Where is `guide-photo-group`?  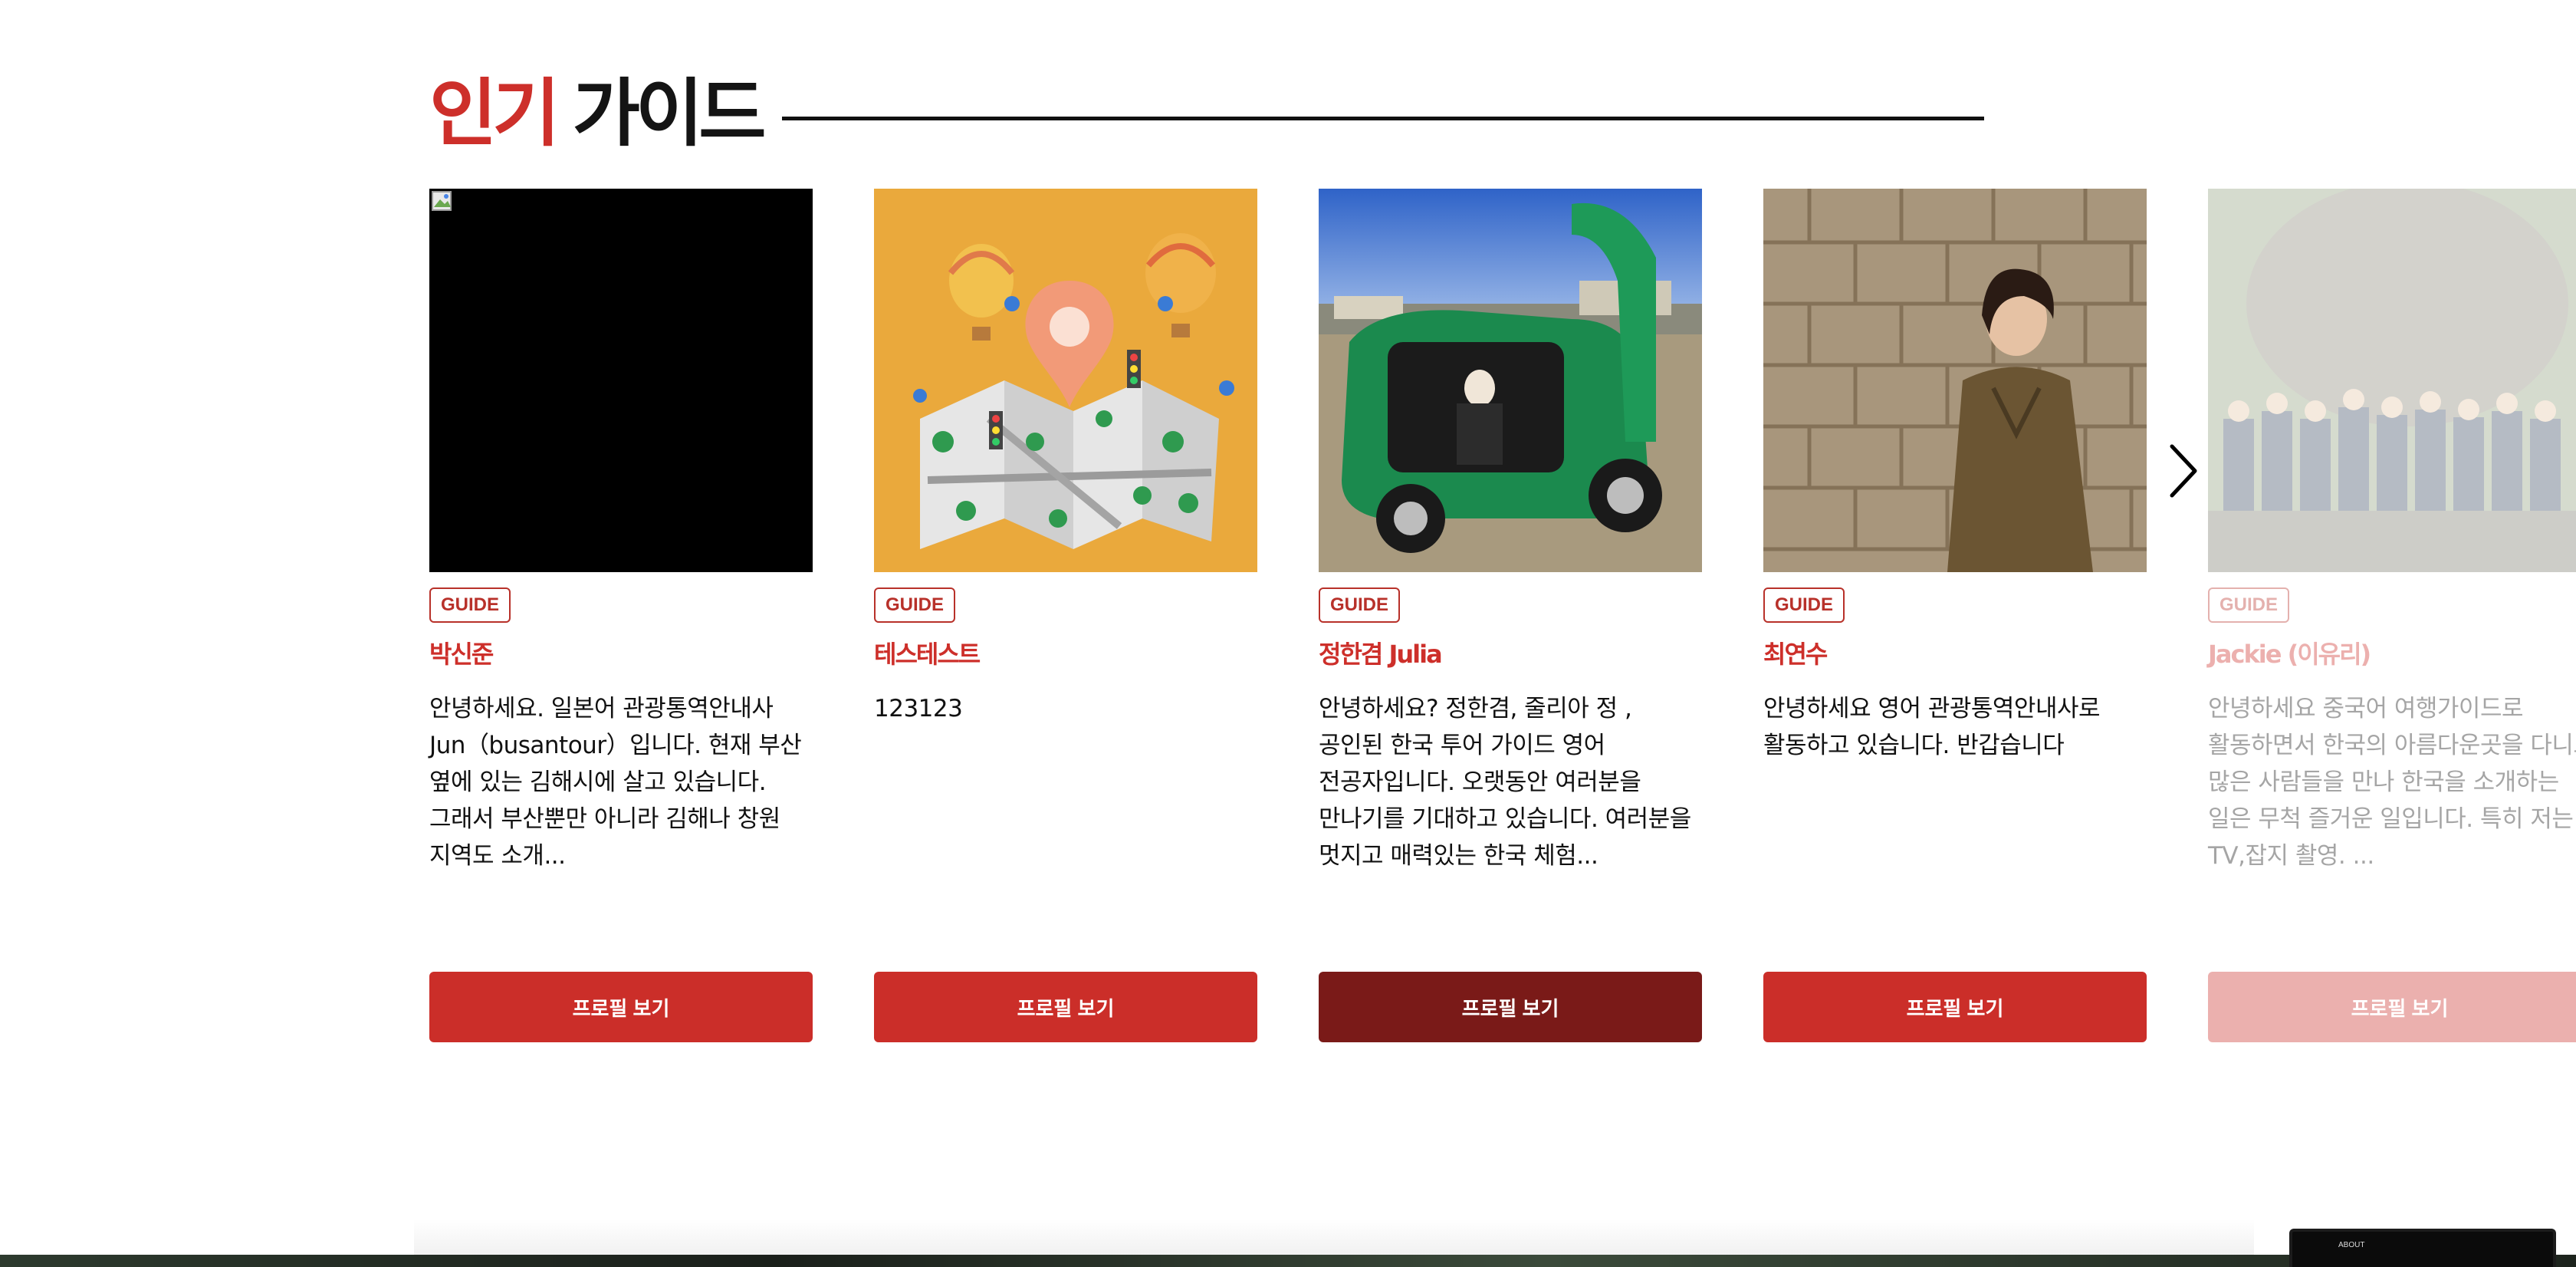
guide-photo-group is located at coordinates (2392, 380).